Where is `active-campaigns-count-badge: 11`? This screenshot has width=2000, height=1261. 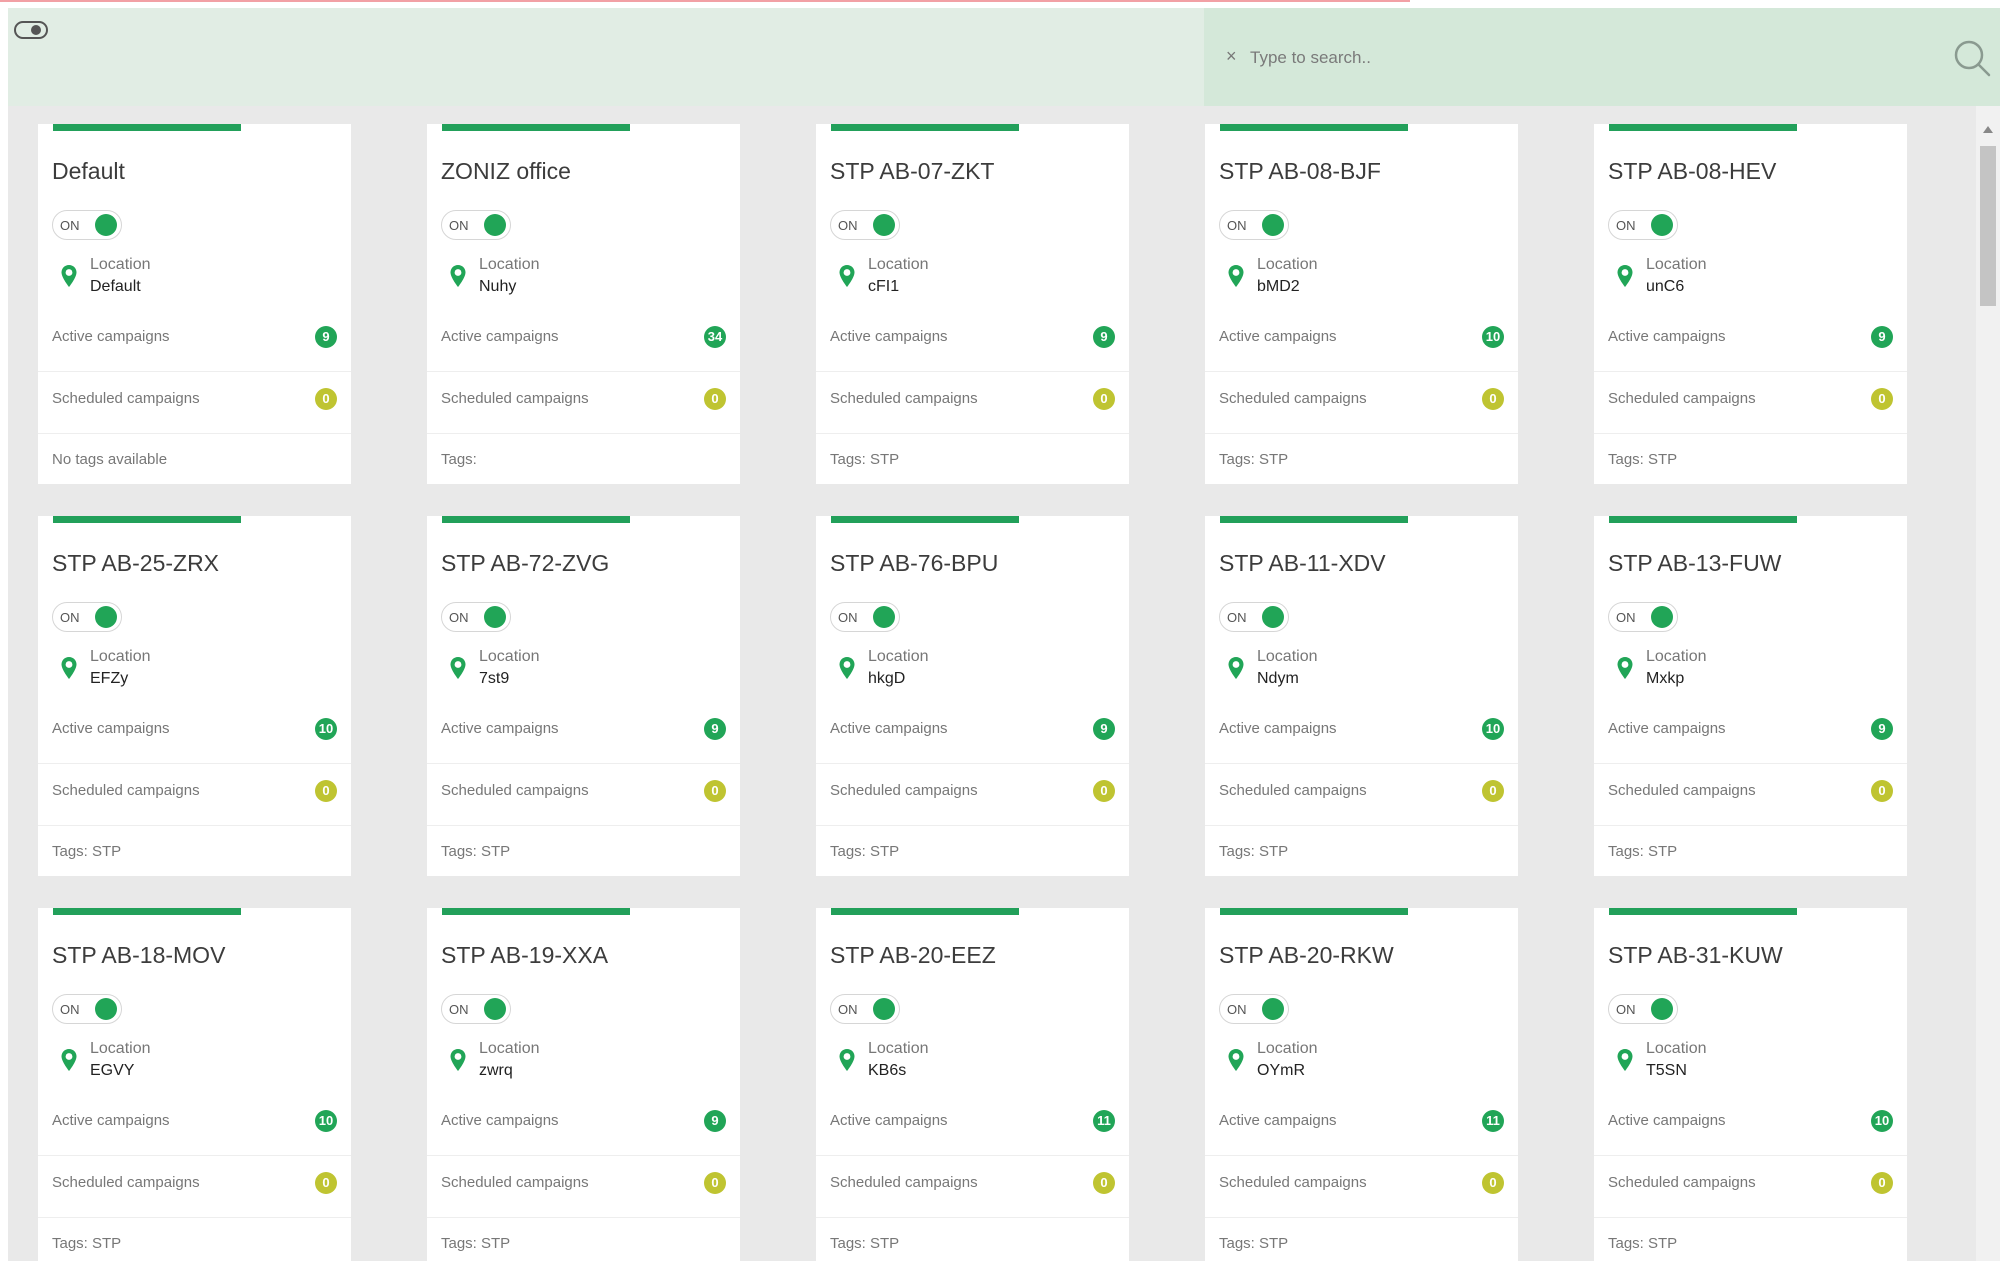
active-campaigns-count-badge: 11 is located at coordinates (1493, 1121).